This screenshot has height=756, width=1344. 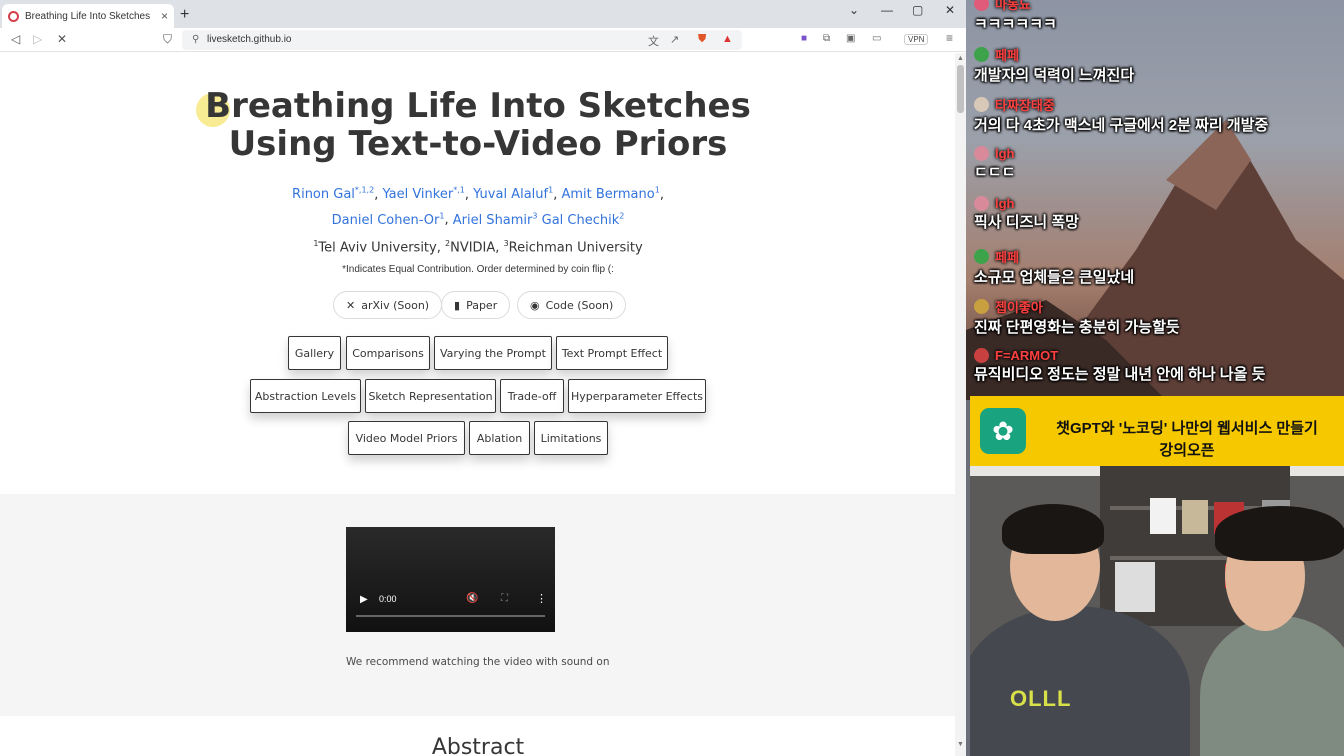 What do you see at coordinates (994, 153) in the screenshot?
I see `chat-nickname: lgh` at bounding box center [994, 153].